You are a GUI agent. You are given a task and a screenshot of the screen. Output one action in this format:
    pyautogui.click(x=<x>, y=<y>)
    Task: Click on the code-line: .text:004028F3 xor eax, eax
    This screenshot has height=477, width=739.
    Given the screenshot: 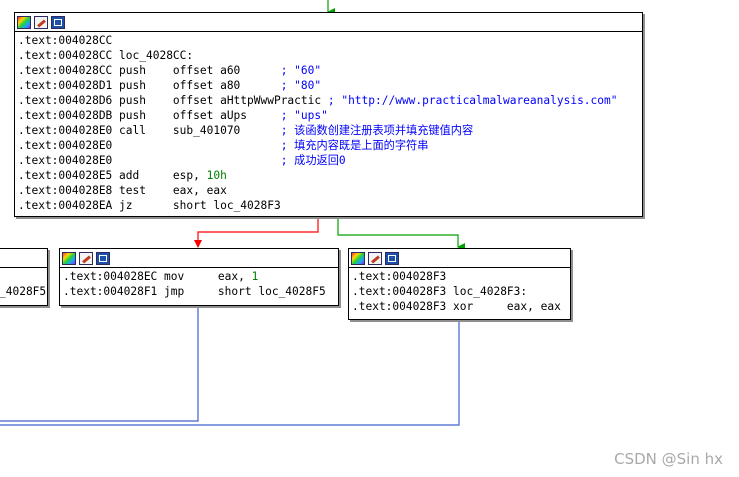 What is the action you would take?
    pyautogui.click(x=461, y=306)
    